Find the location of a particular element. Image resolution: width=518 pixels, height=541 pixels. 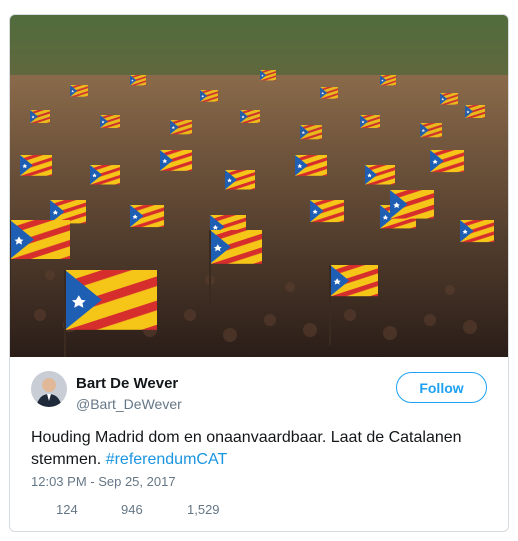

retweet-count: 946 is located at coordinates (132, 509).